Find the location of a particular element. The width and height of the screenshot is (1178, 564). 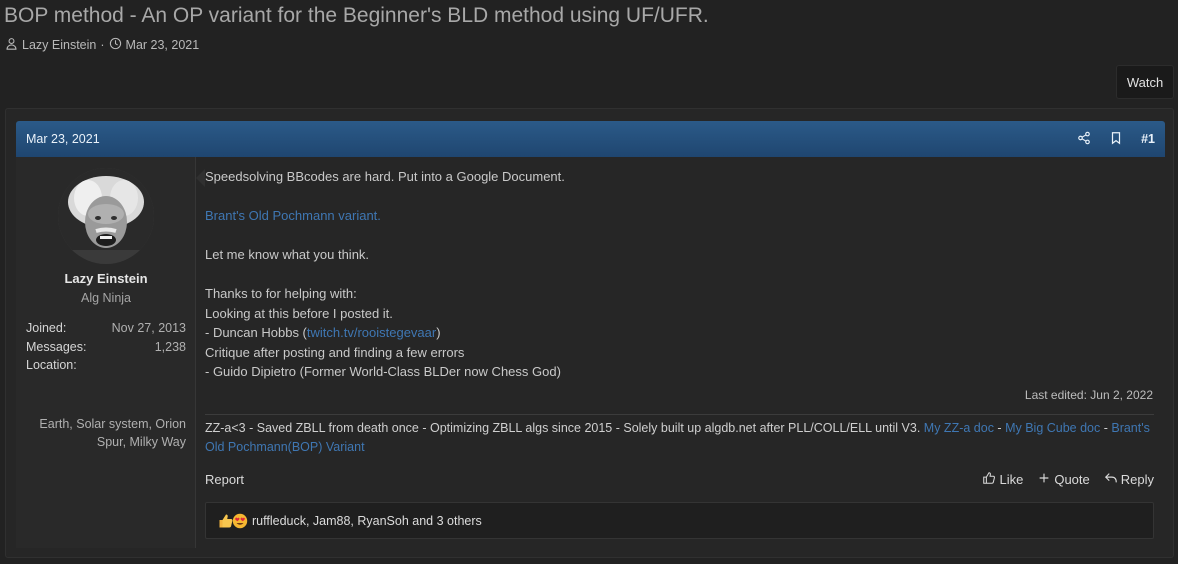

body-text: - Duncan Hobbs ( is located at coordinates (256, 332).